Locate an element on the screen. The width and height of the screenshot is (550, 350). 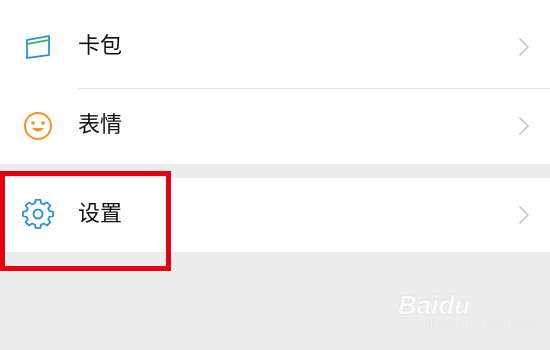
menu-item-label: 设置 is located at coordinates (100, 214).